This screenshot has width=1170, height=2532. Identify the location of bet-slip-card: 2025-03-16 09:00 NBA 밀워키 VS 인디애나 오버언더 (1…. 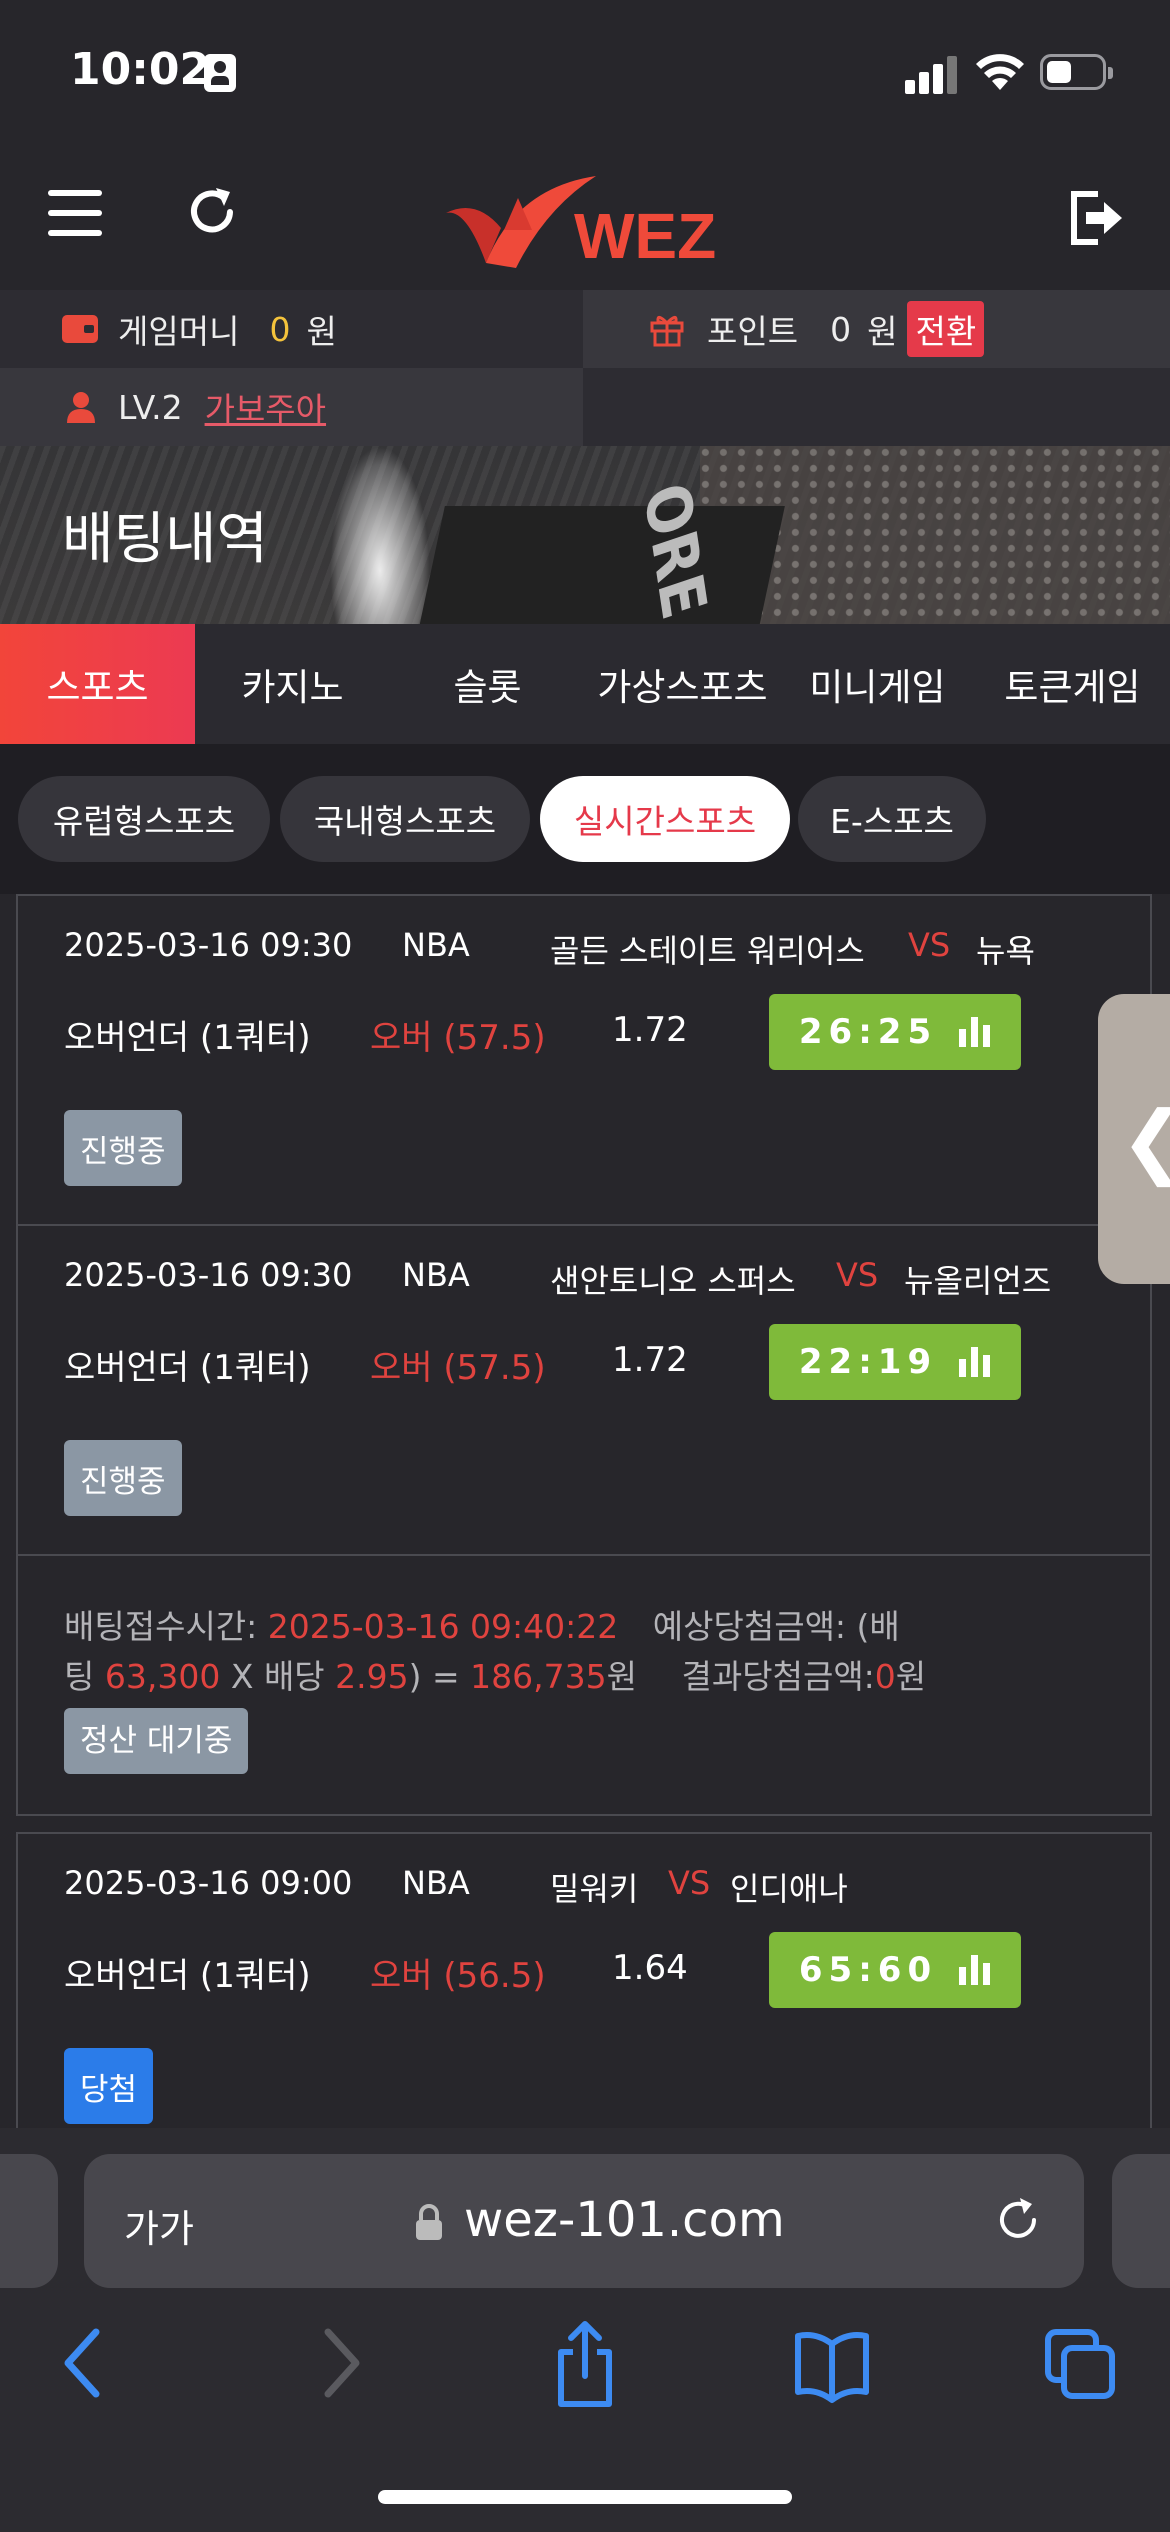
(584, 1982).